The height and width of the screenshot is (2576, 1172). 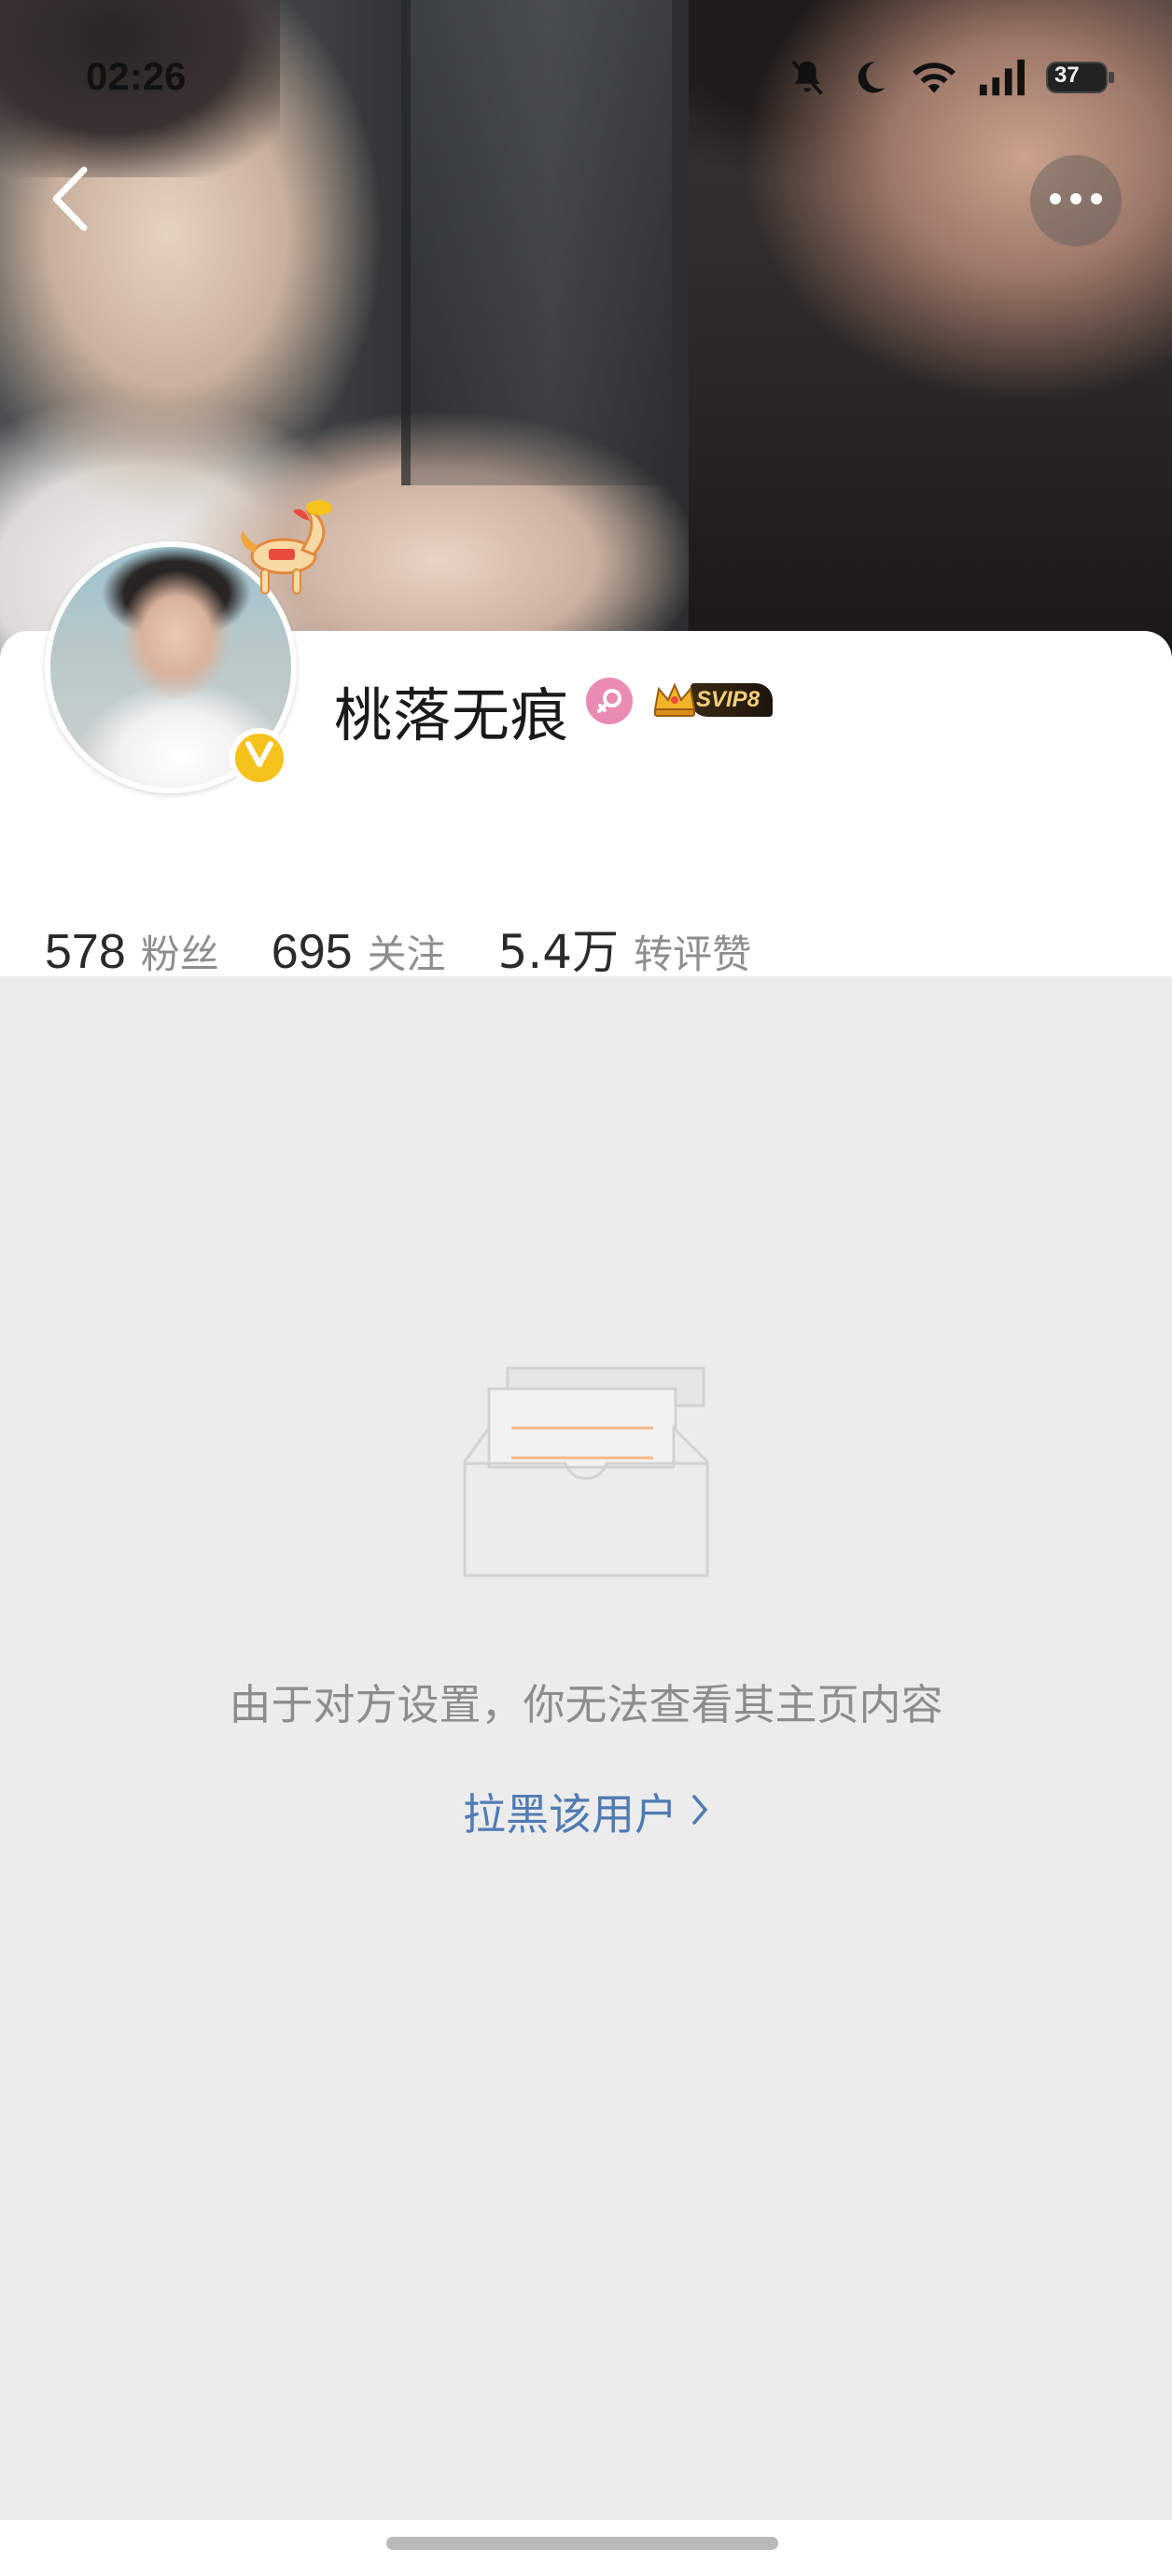 What do you see at coordinates (625, 948) in the screenshot?
I see `stat-interactions: 5.4万 转评赞` at bounding box center [625, 948].